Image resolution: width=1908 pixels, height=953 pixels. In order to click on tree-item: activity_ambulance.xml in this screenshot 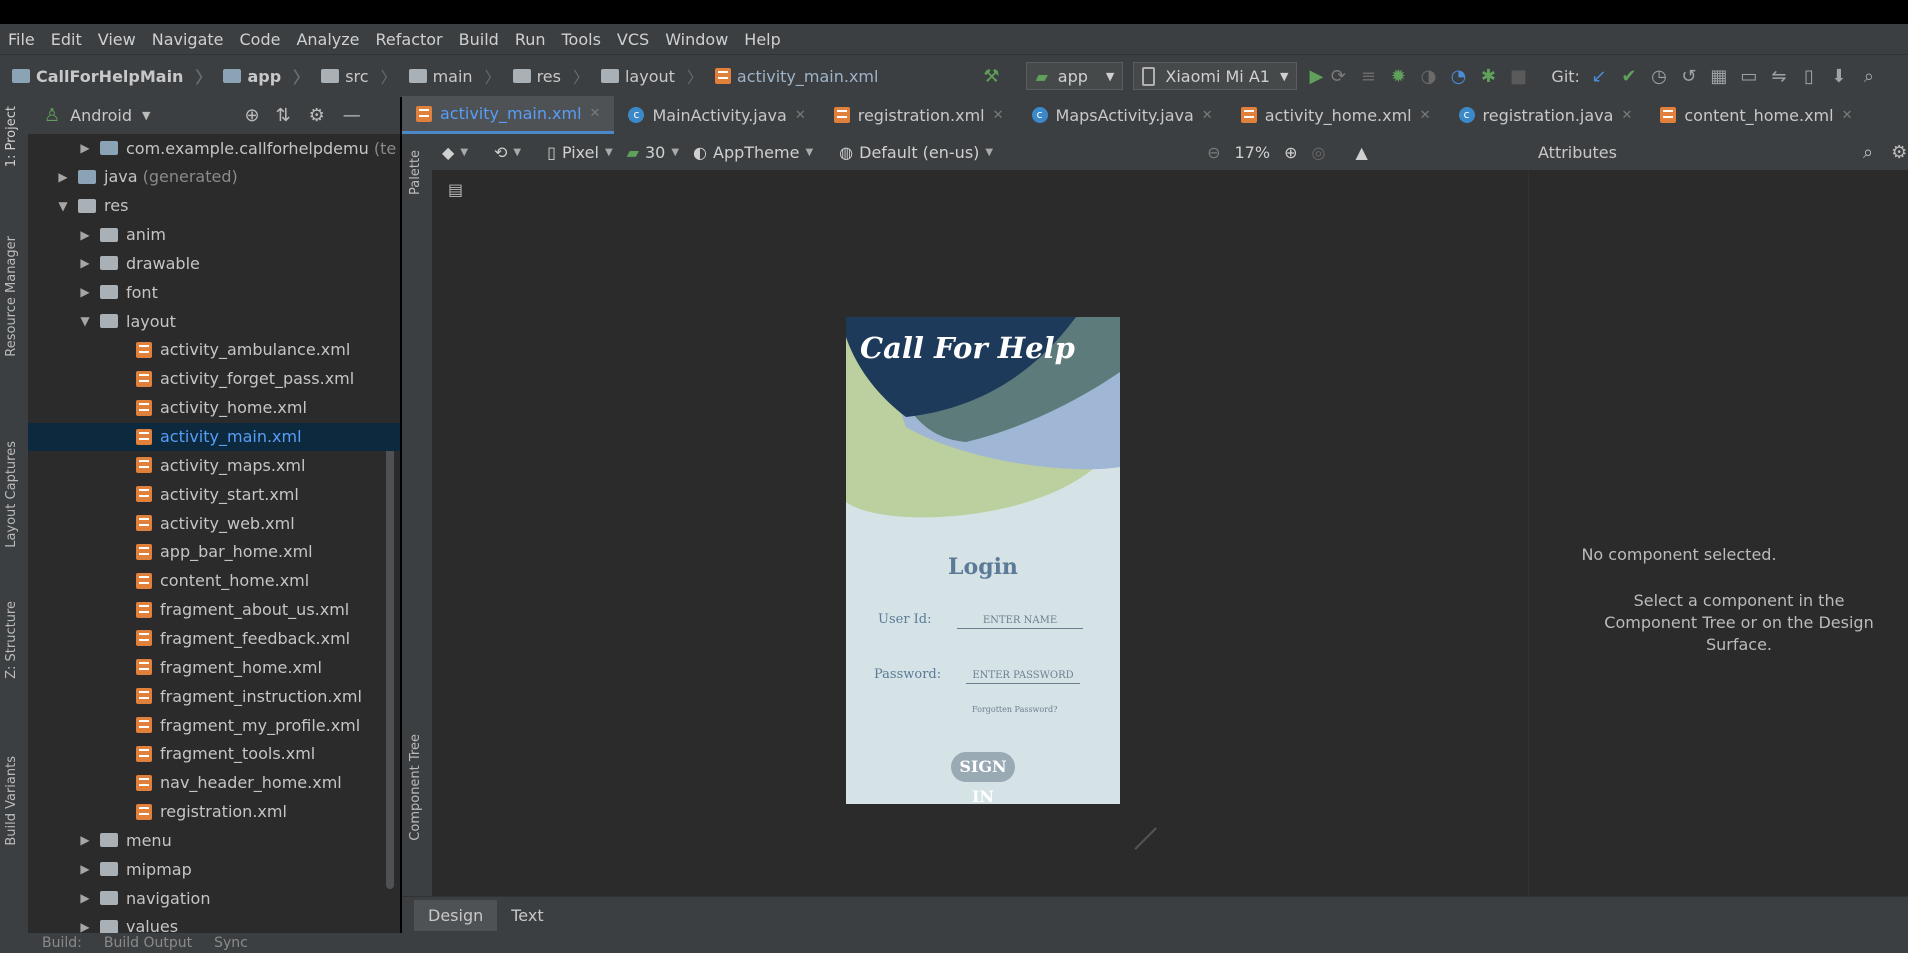, I will do `click(214, 350)`.